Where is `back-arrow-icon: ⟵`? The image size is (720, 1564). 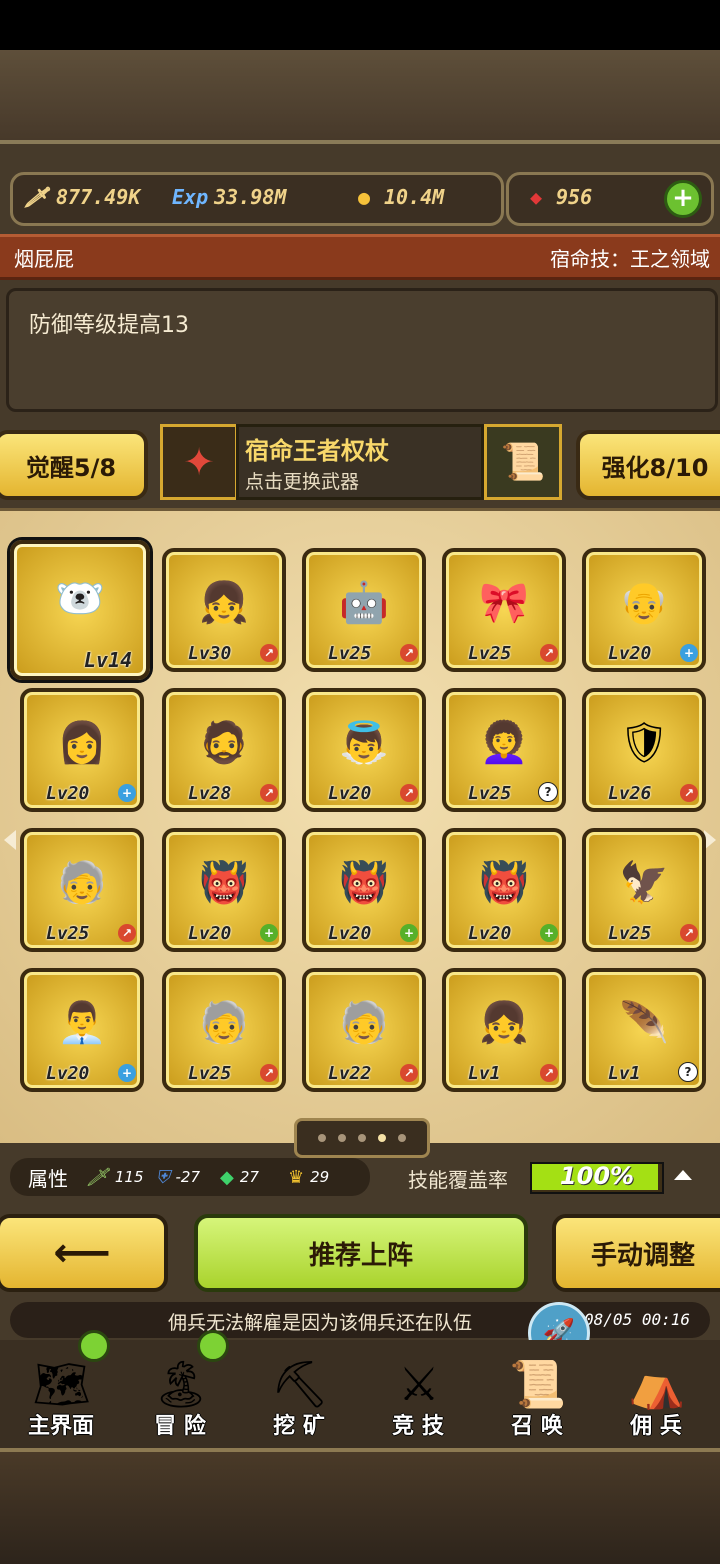
back-arrow-icon: ⟵ is located at coordinates (82, 1253).